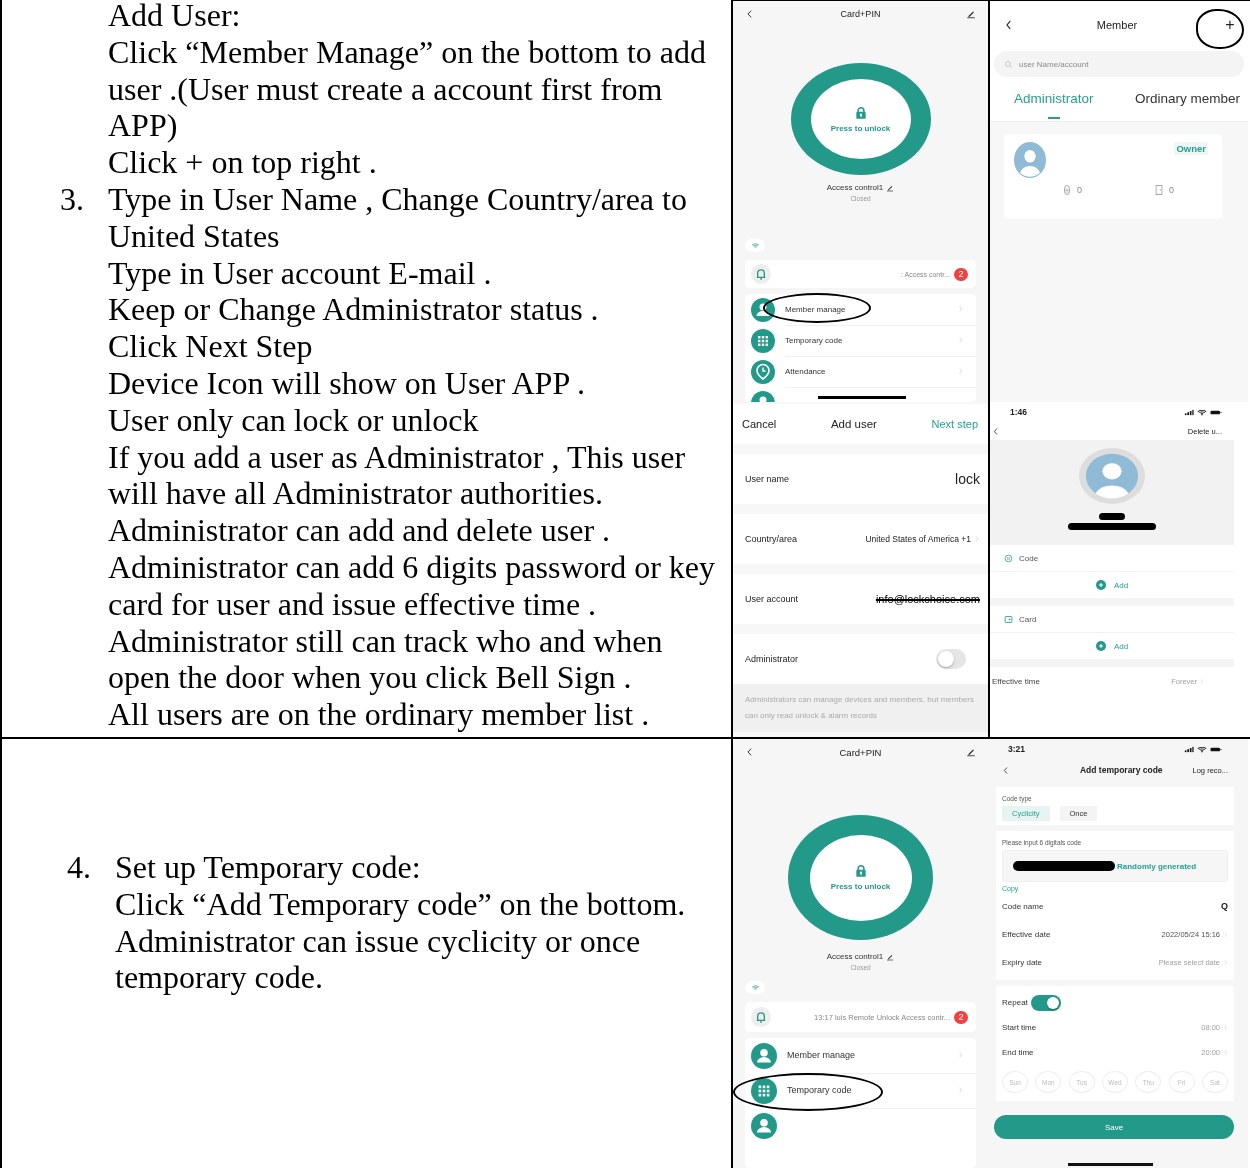 This screenshot has height=1168, width=1250. Describe the element at coordinates (378, 959) in the screenshot. I see `instruction-text: Administrator can issue cyclicity or once temporary code.` at that location.